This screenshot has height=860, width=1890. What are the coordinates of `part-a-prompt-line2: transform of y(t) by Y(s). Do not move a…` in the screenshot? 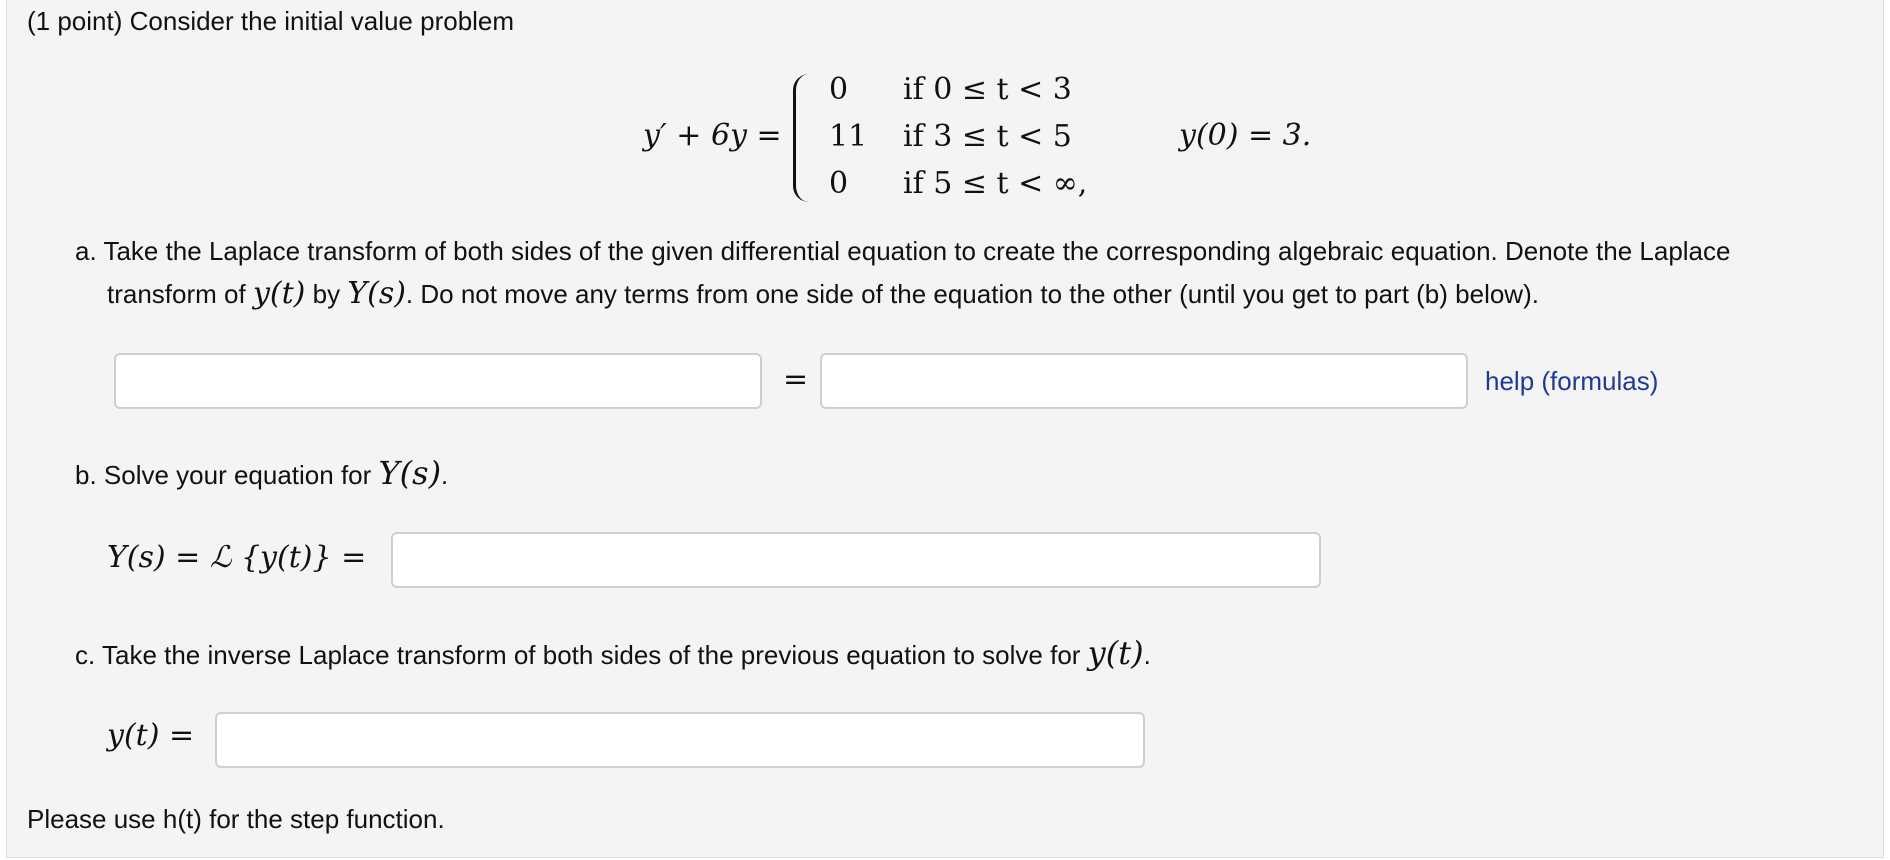 It's located at (823, 293).